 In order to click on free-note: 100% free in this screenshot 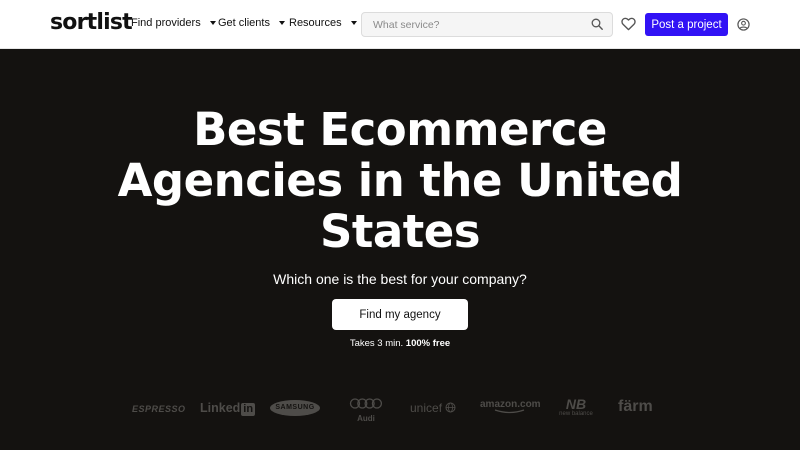, I will do `click(428, 343)`.